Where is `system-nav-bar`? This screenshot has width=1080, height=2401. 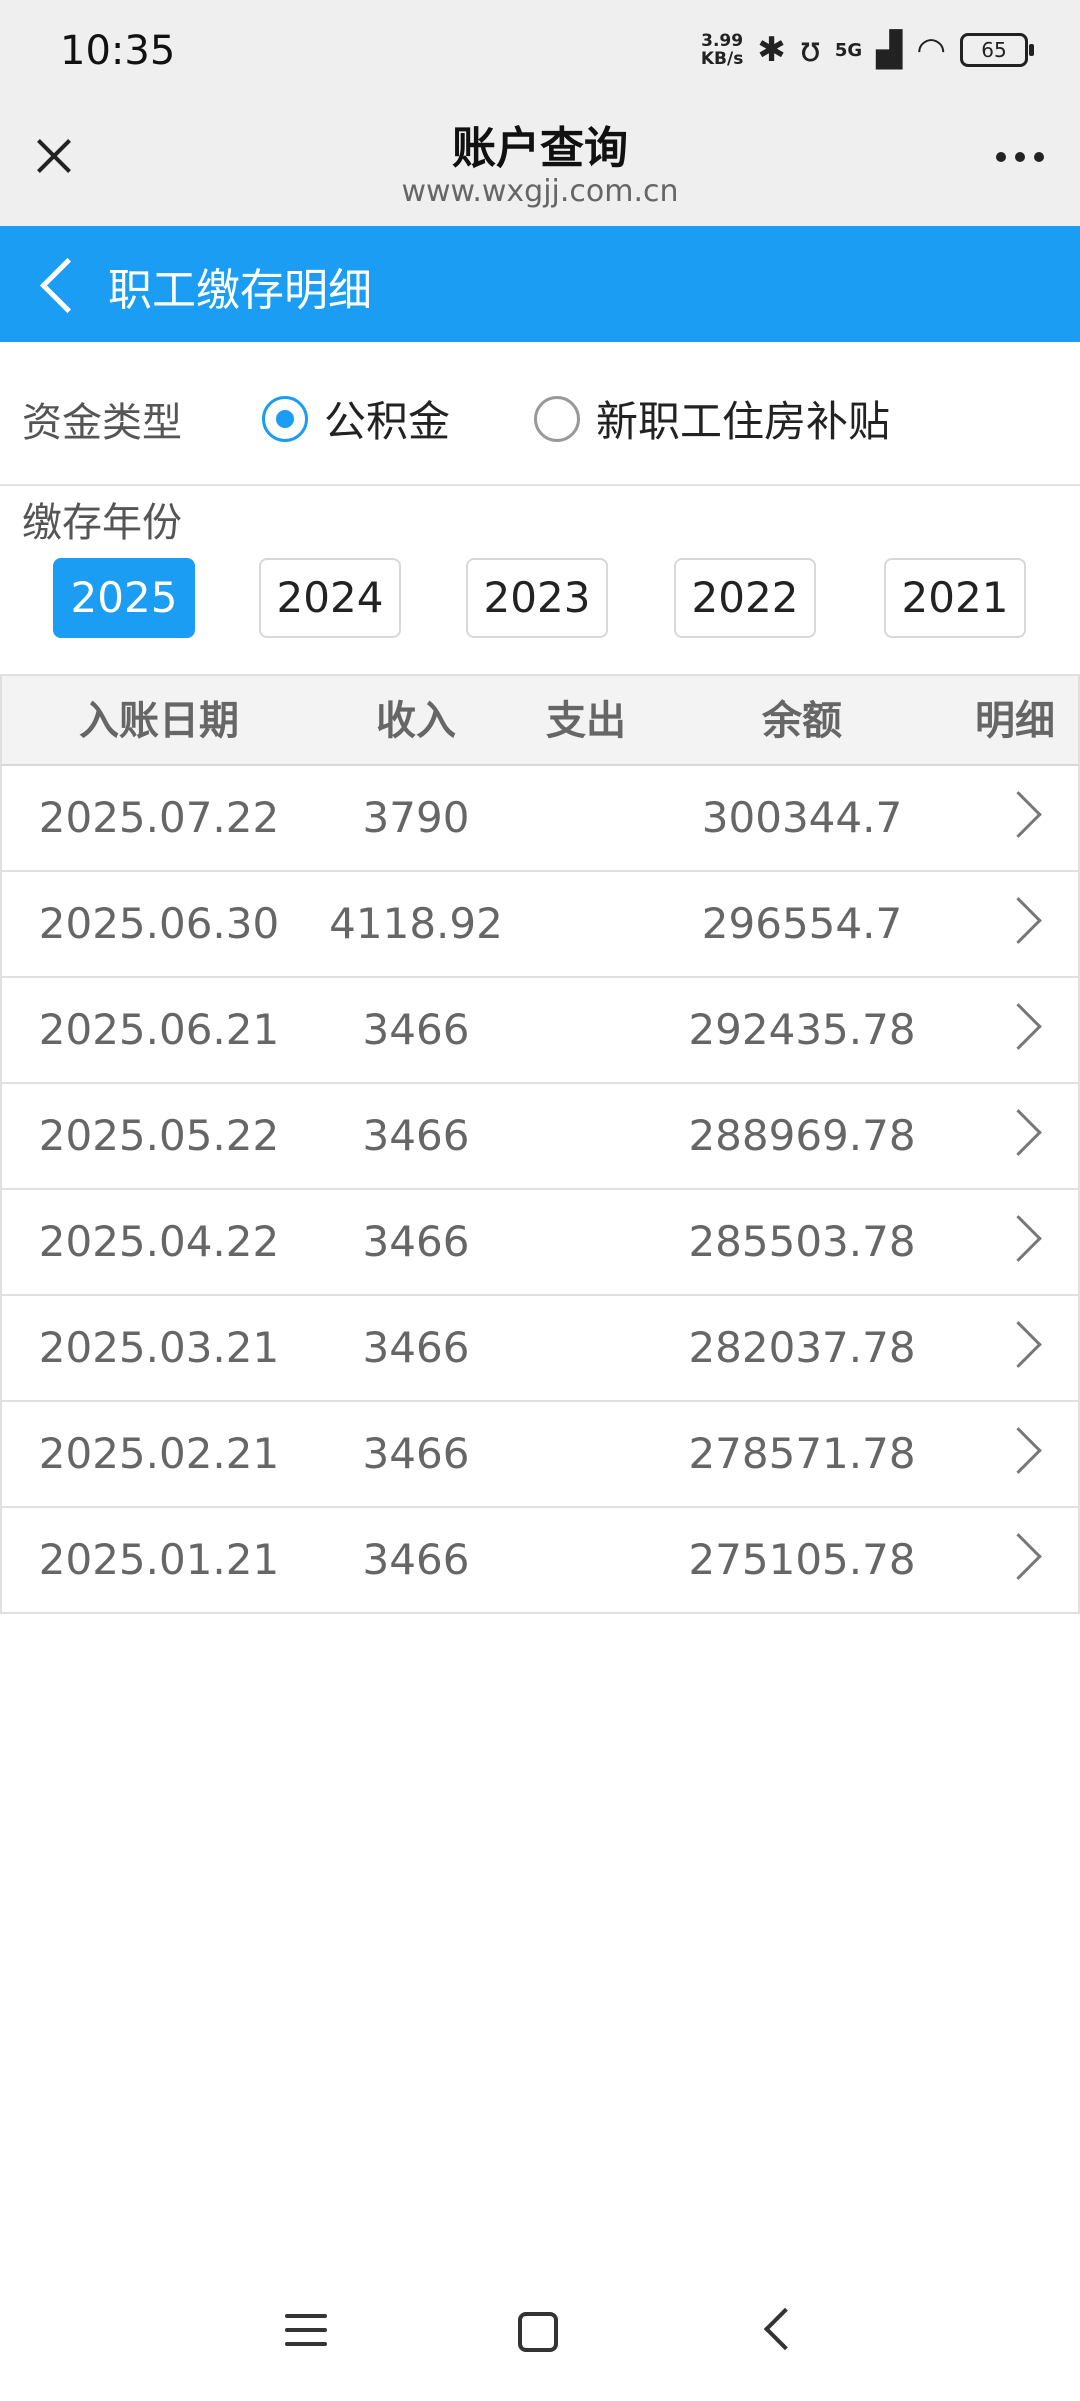 system-nav-bar is located at coordinates (540, 2335).